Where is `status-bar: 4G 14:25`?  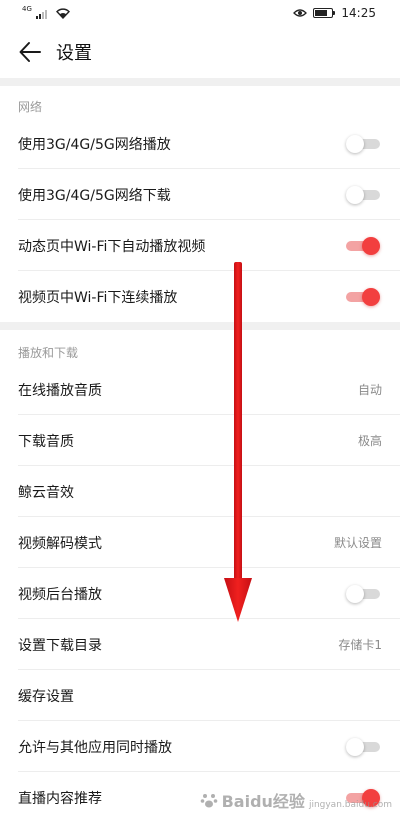
status-bar: 4G 14:25 is located at coordinates (200, 13).